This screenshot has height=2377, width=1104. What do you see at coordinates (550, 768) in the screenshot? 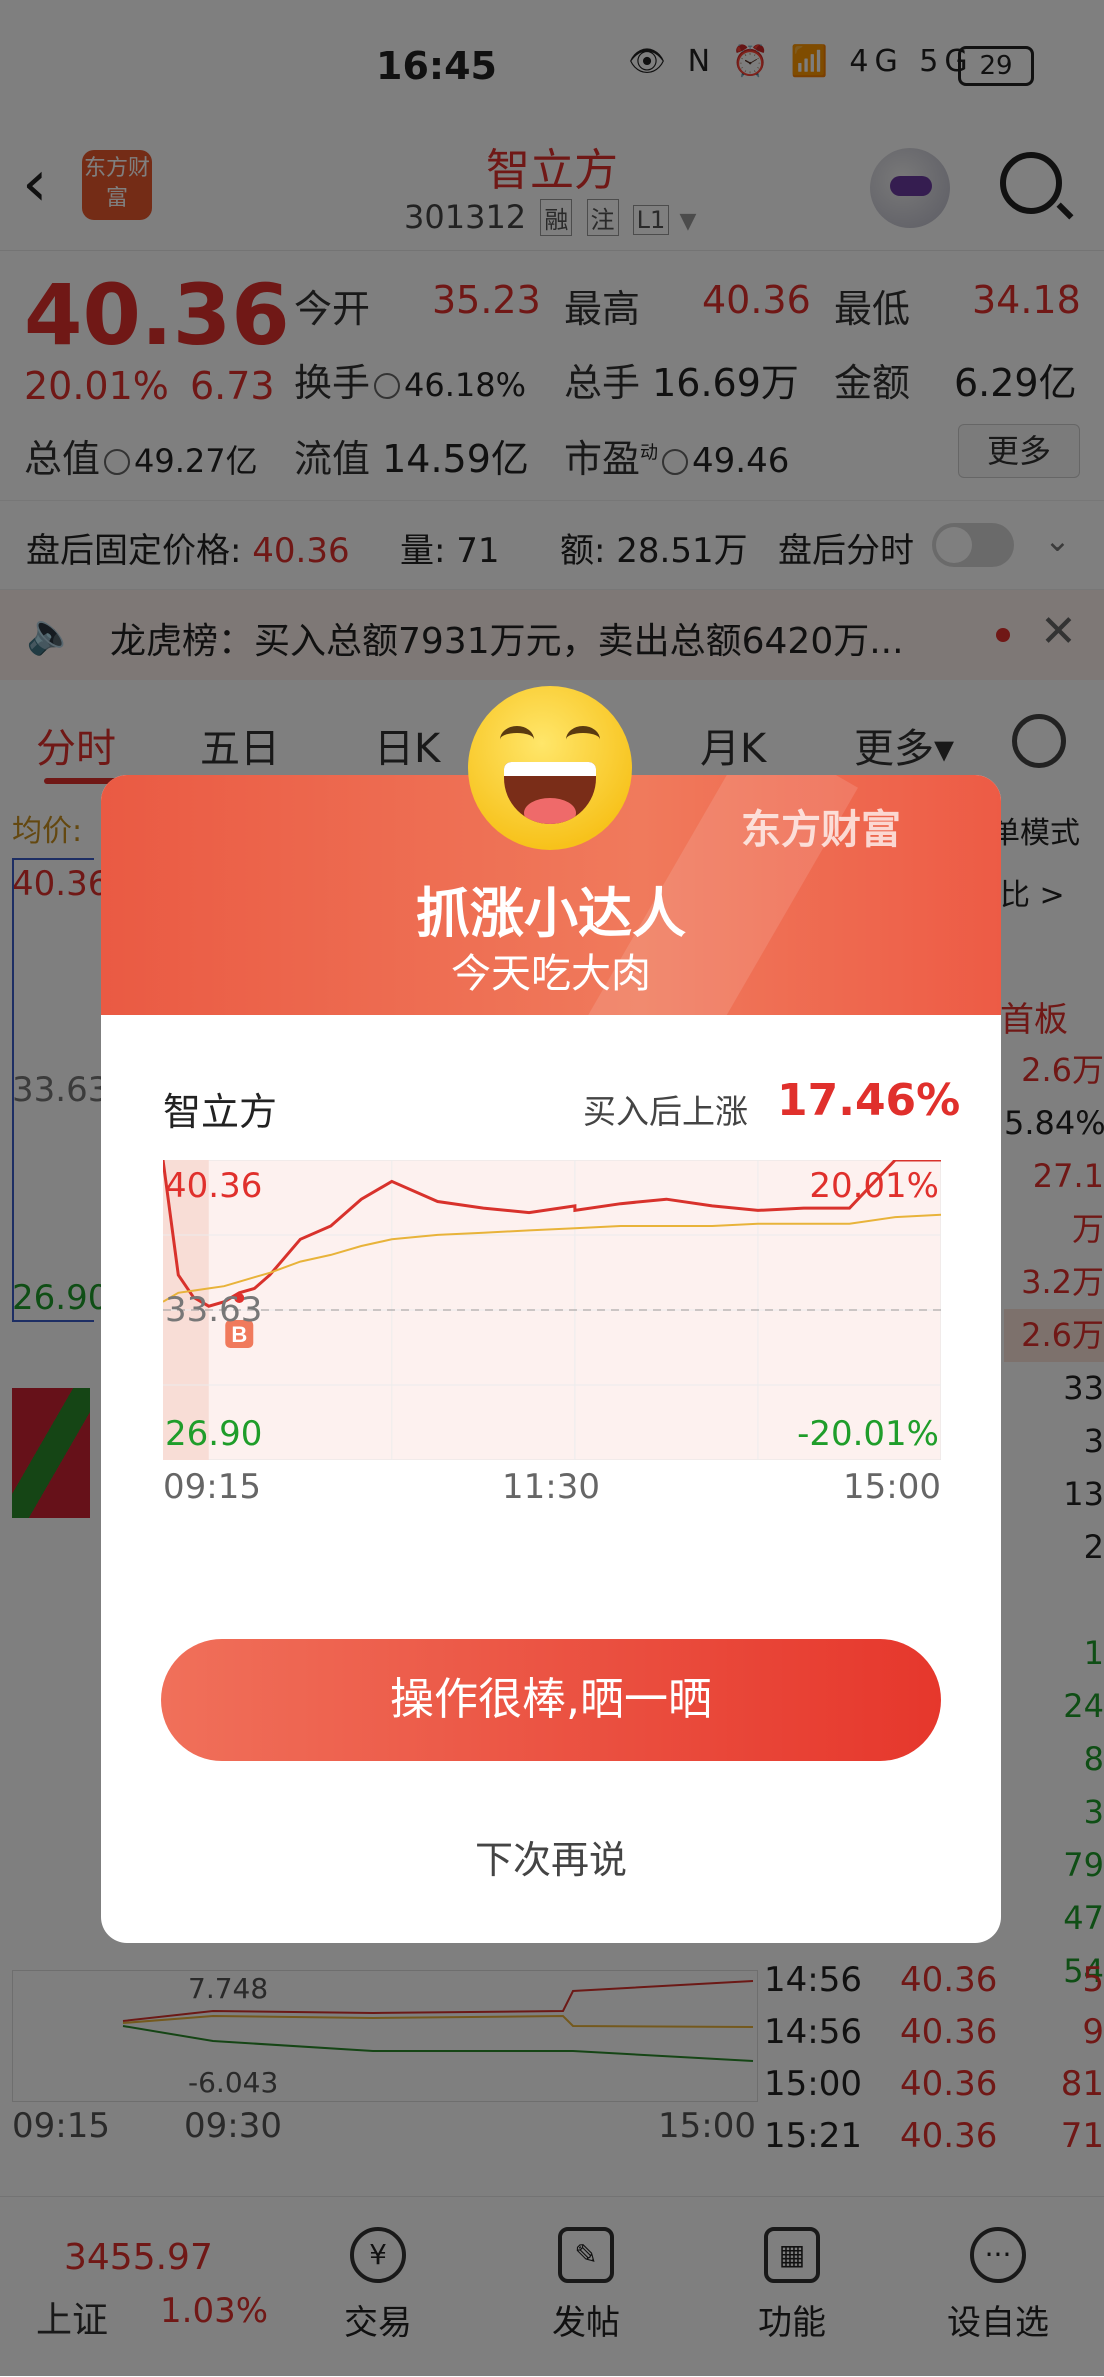
I see `laughing-emoji-icon` at bounding box center [550, 768].